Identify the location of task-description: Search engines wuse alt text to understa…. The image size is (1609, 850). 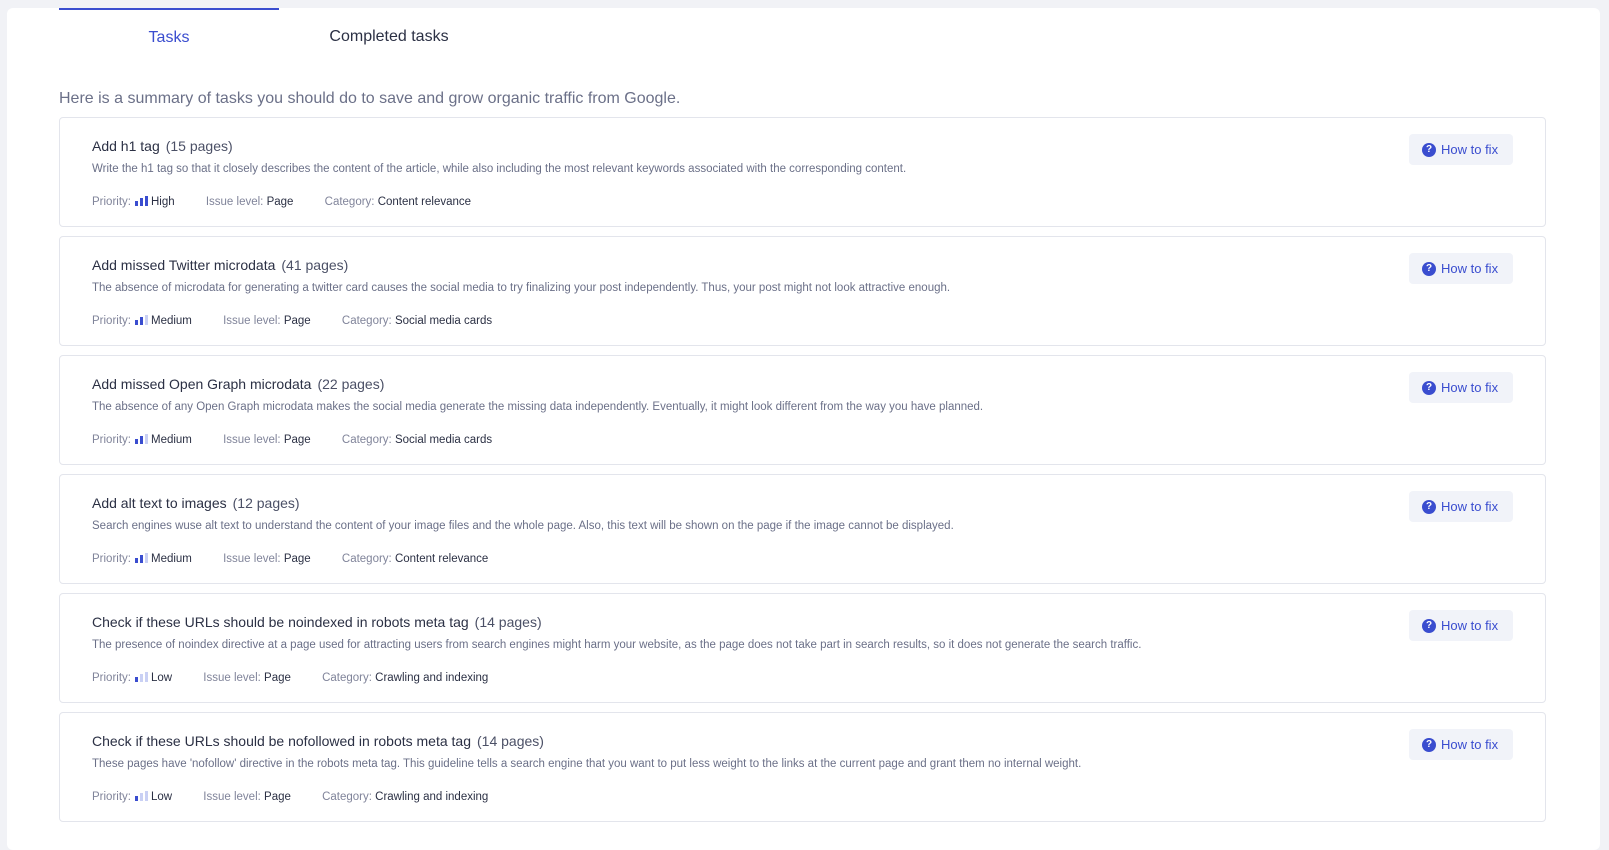
(523, 526).